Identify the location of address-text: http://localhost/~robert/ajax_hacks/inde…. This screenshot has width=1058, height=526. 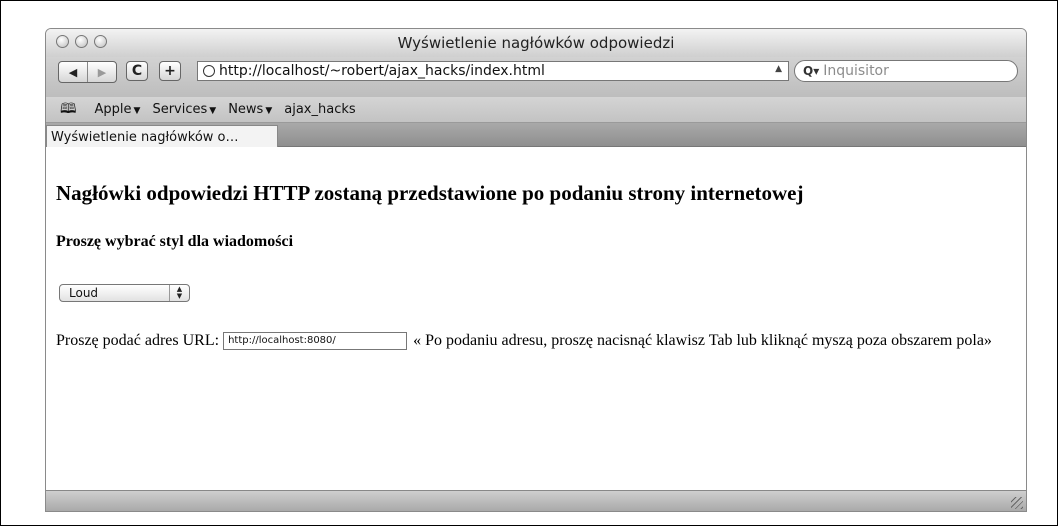
(382, 71).